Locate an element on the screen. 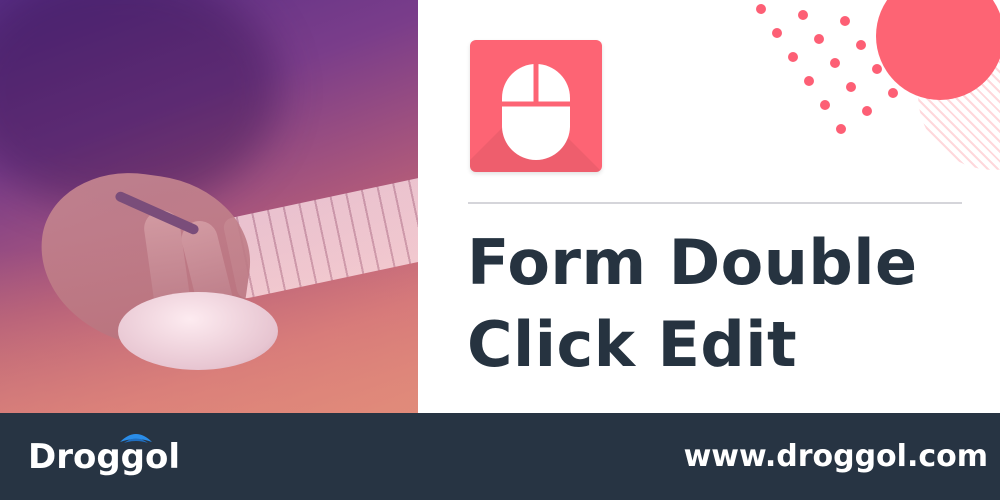  title-line-2: Click Edit is located at coordinates (632, 344).